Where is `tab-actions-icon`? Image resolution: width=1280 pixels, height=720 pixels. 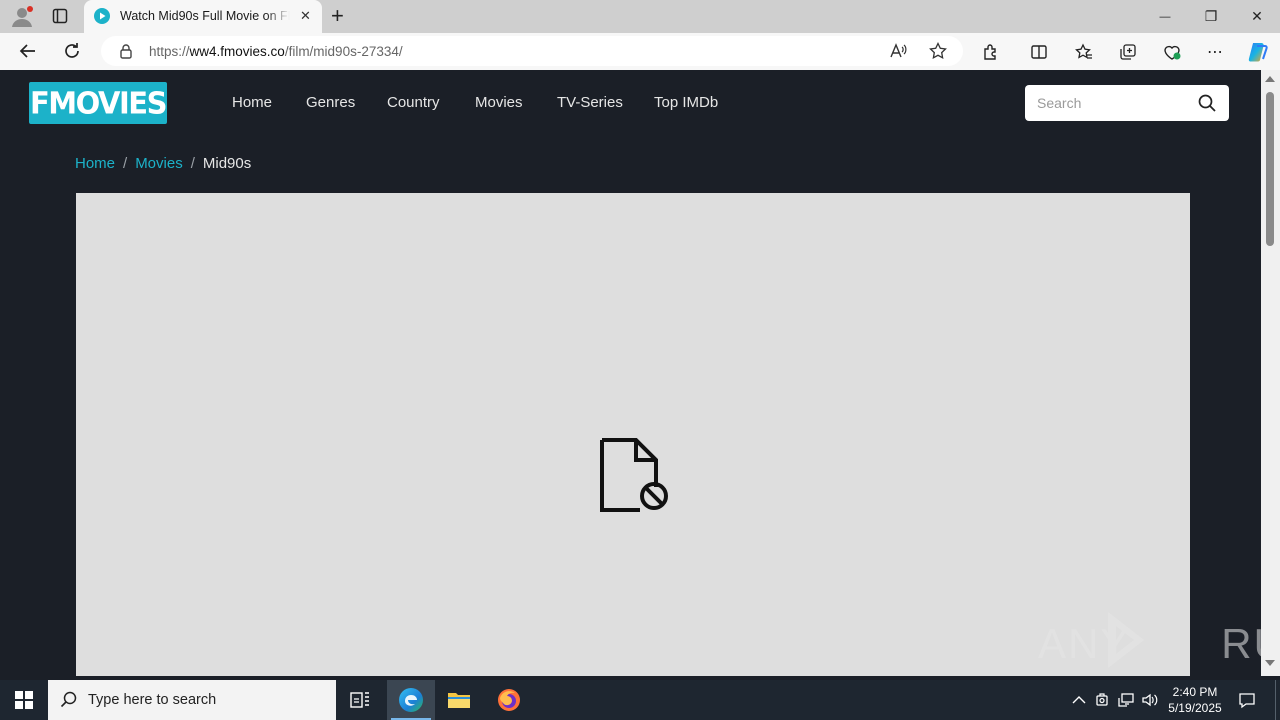 tab-actions-icon is located at coordinates (60, 16).